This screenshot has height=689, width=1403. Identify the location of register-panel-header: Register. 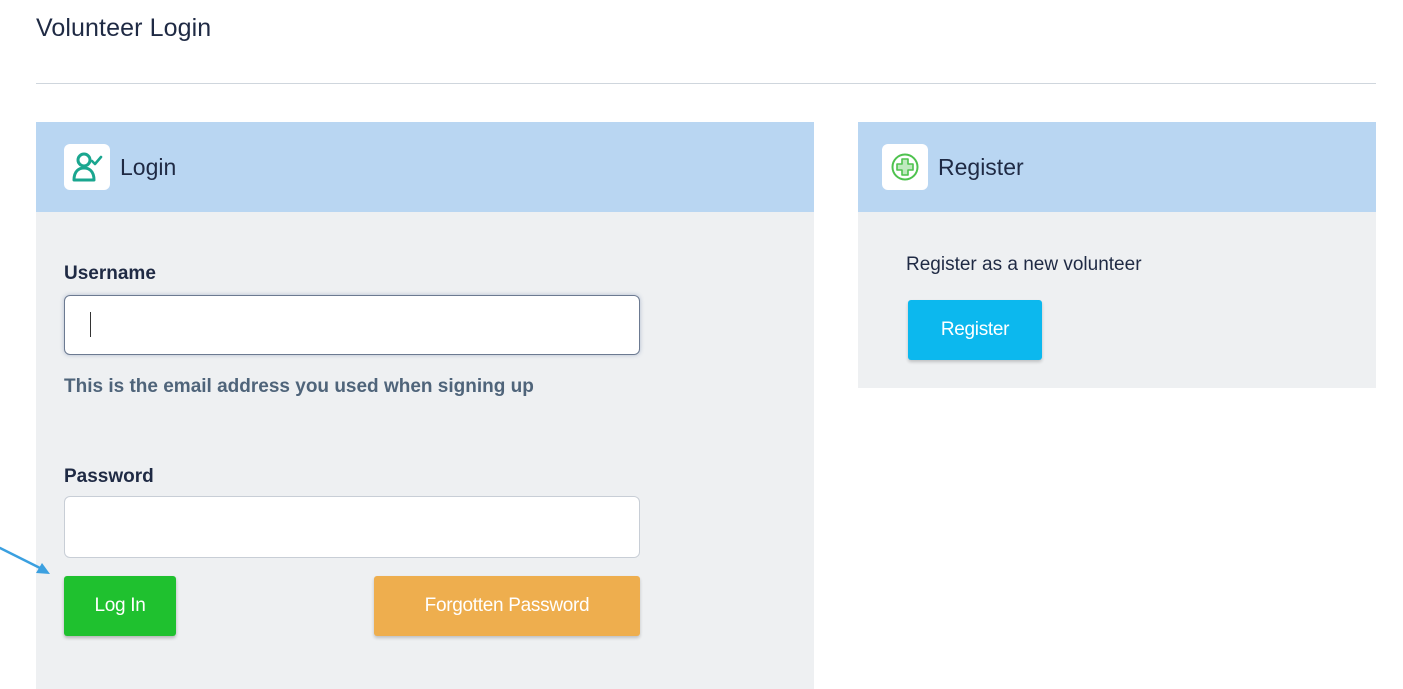
(1117, 167).